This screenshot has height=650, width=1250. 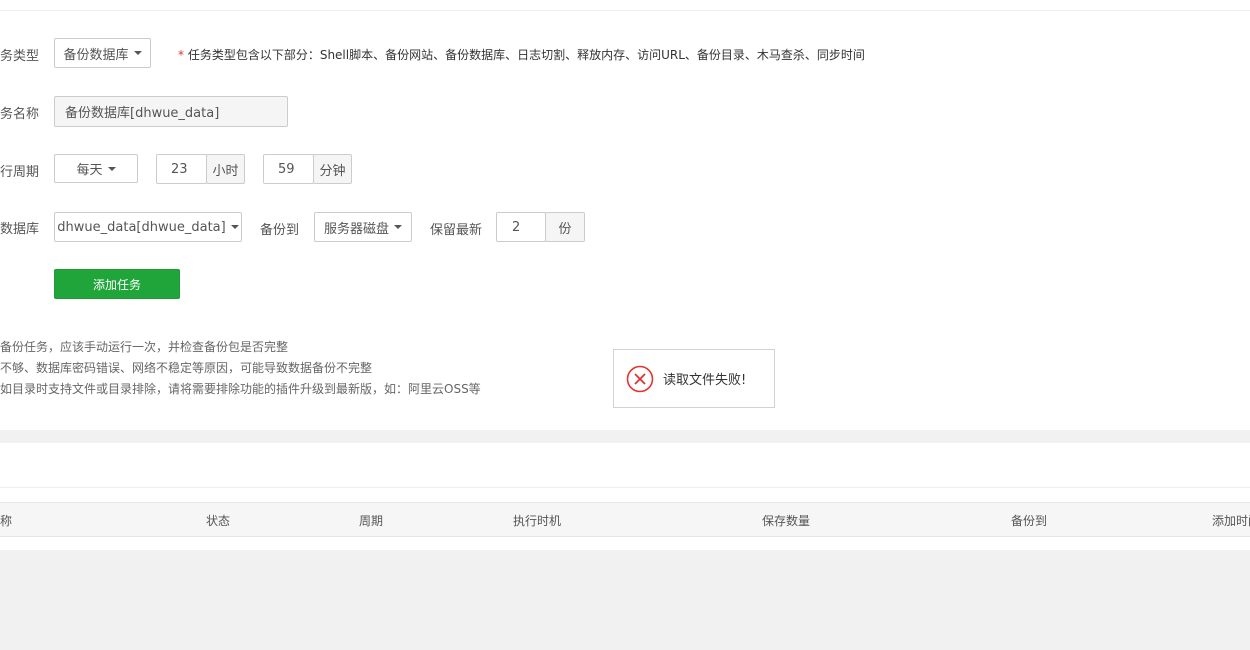 I want to click on backup-to-select: 服务器磁盘, so click(x=363, y=227).